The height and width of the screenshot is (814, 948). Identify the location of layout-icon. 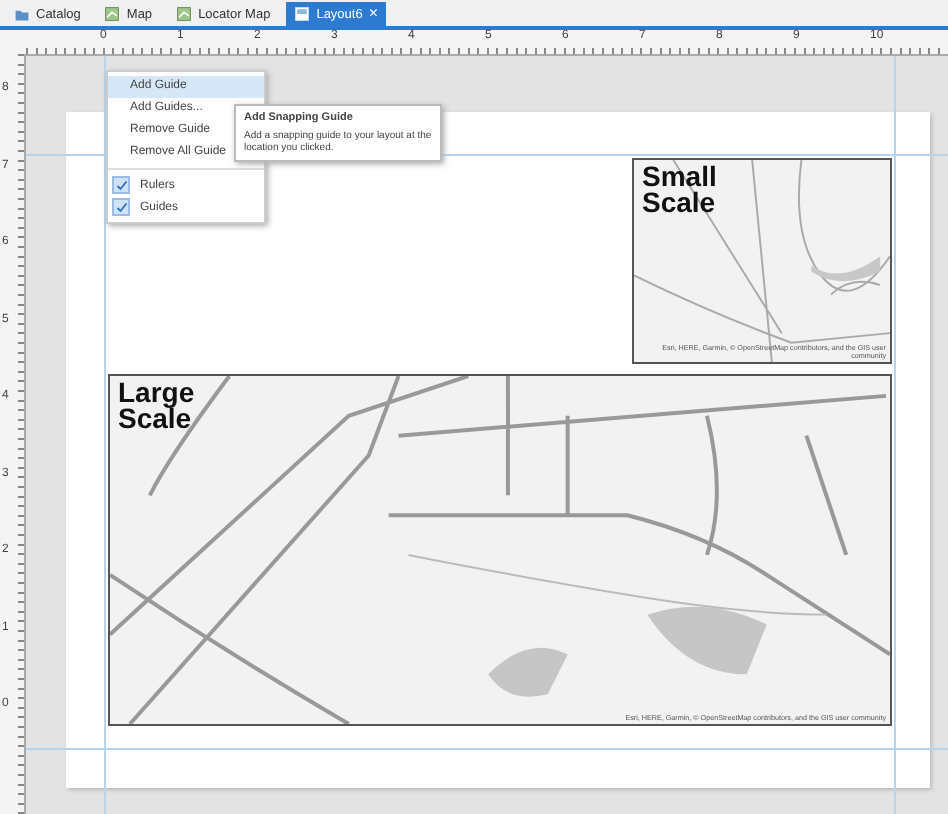
(302, 14).